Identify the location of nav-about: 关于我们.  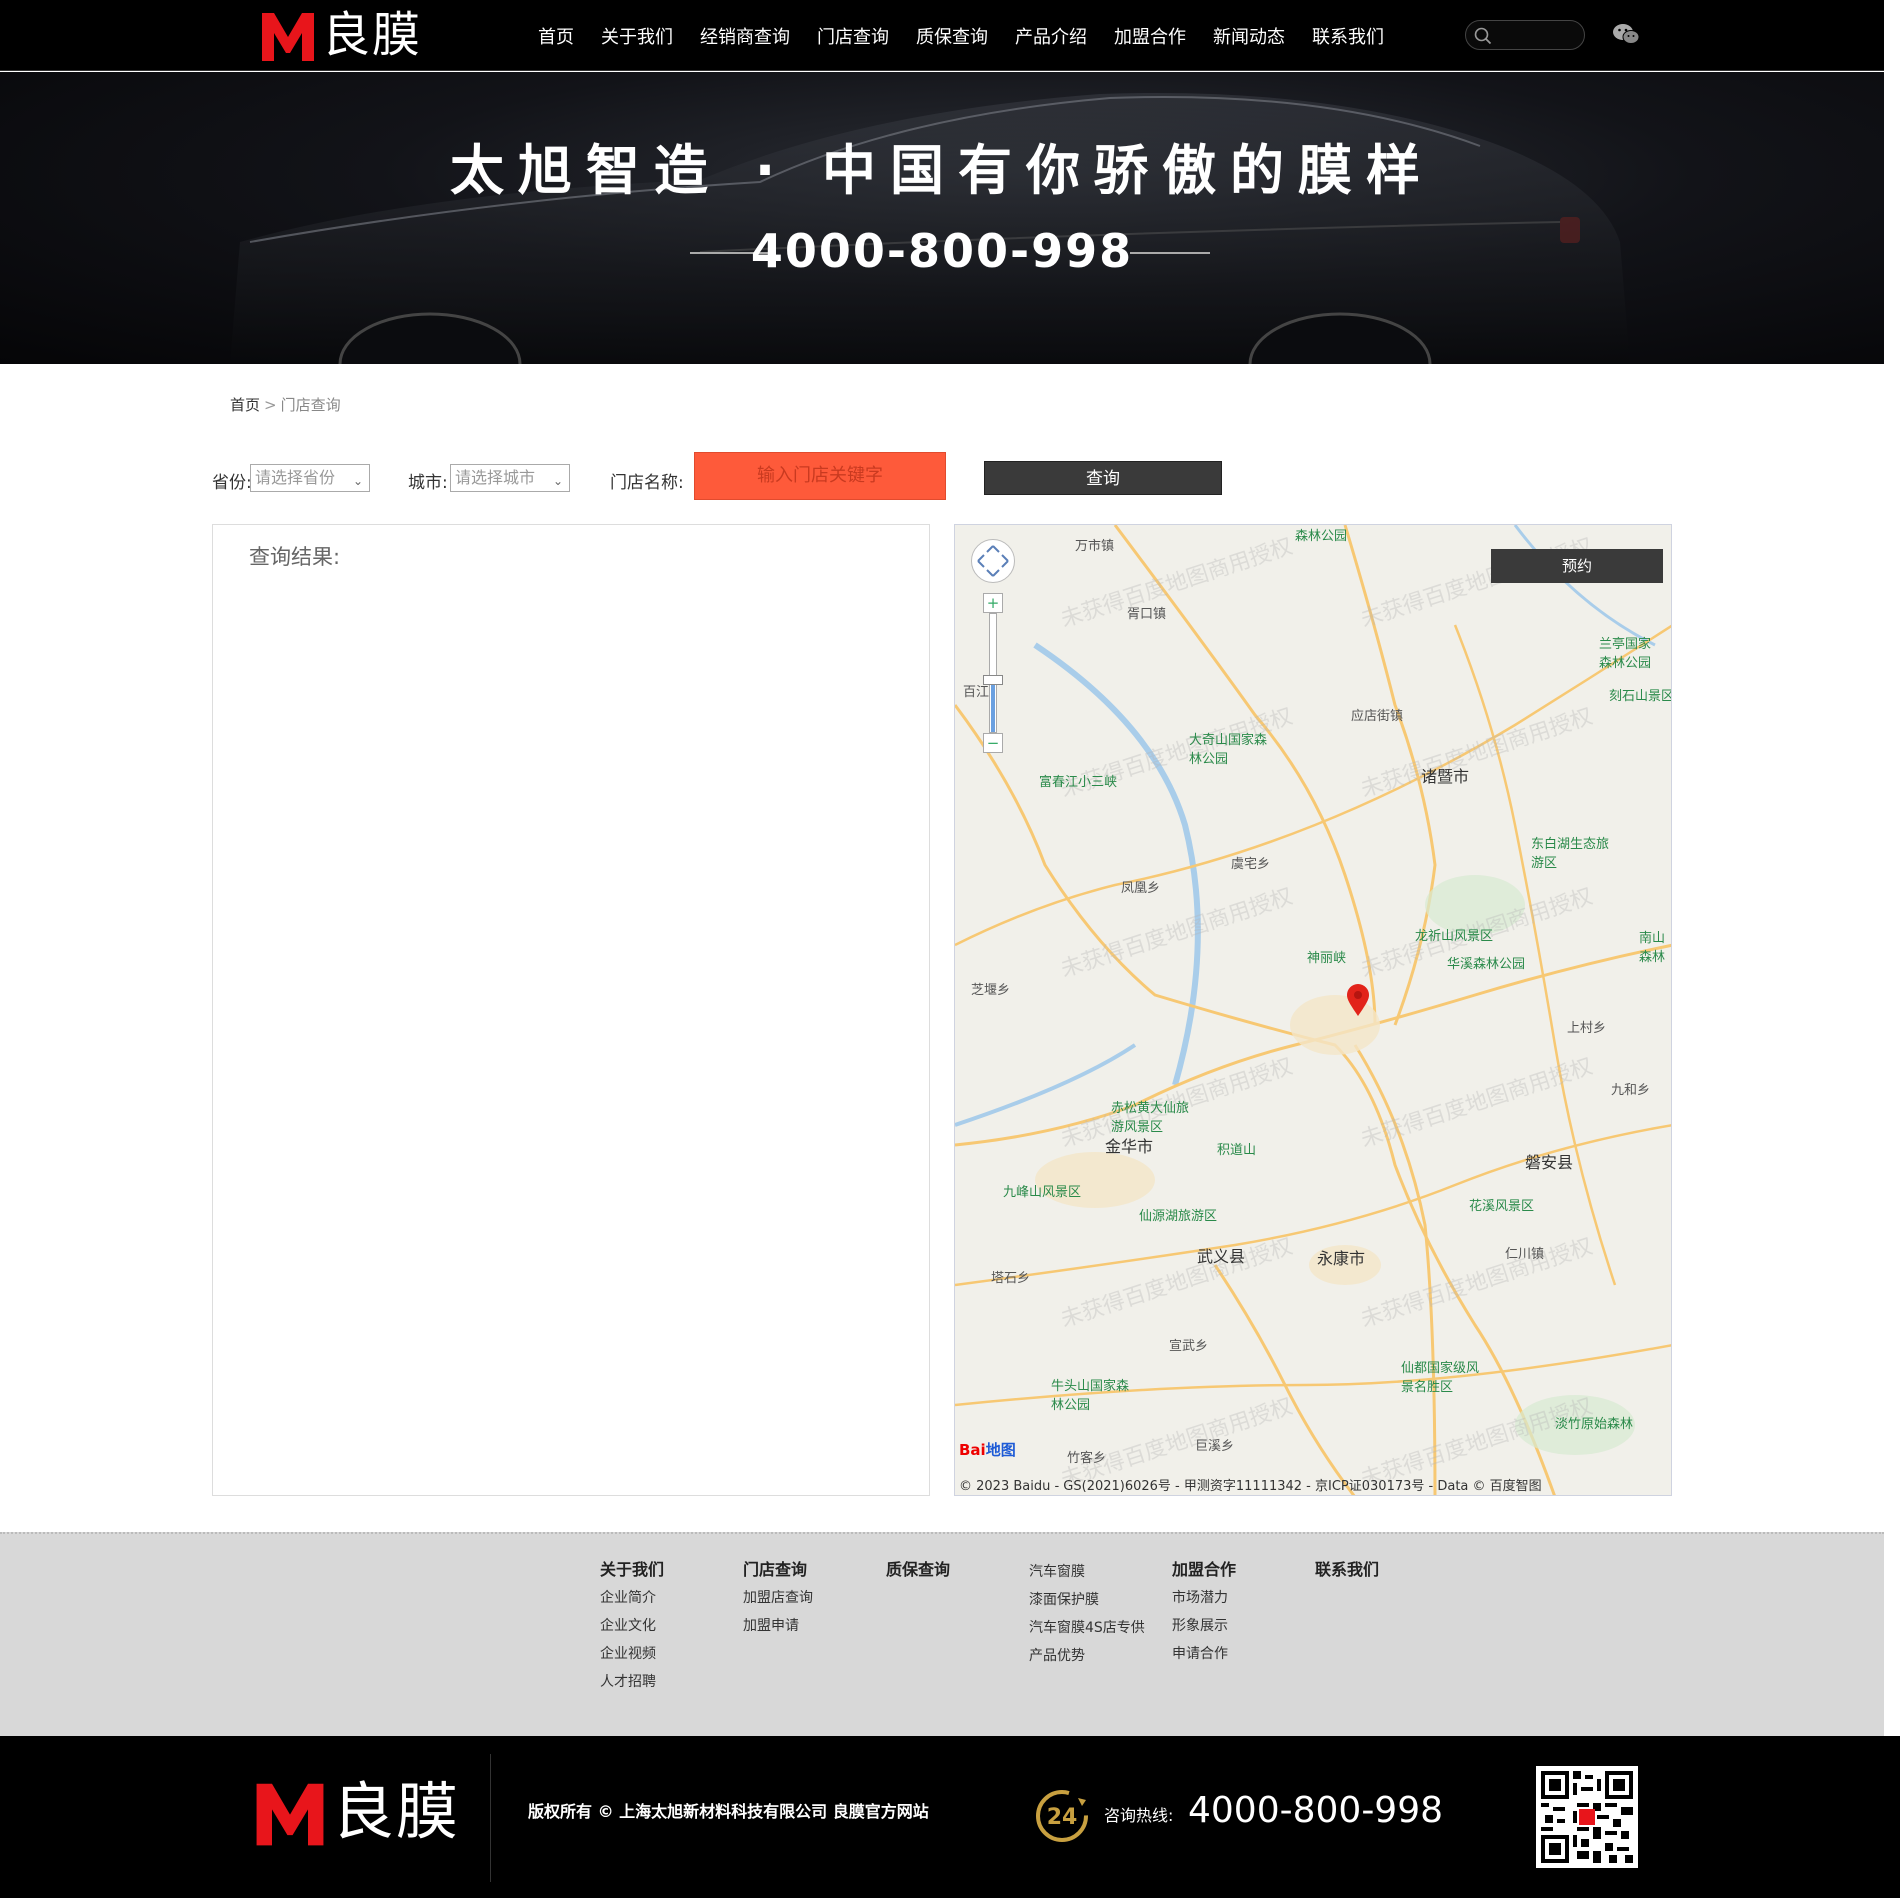
(637, 36).